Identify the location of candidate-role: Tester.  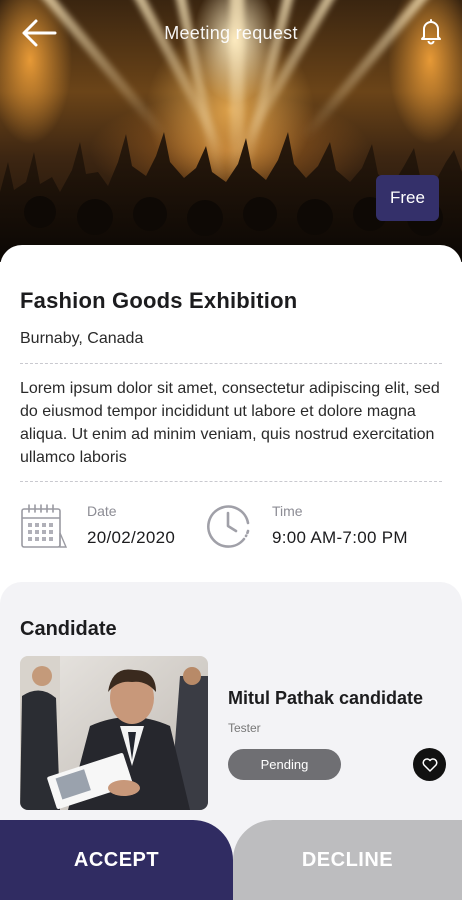
(244, 728).